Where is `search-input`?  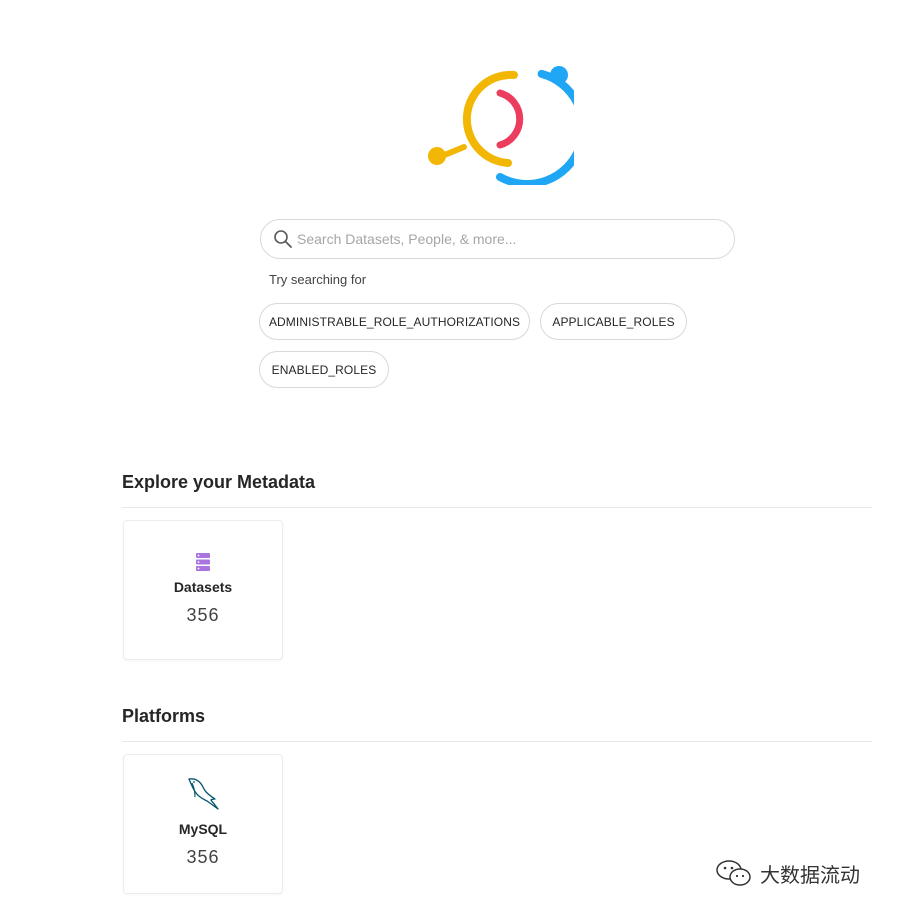 search-input is located at coordinates (515, 239).